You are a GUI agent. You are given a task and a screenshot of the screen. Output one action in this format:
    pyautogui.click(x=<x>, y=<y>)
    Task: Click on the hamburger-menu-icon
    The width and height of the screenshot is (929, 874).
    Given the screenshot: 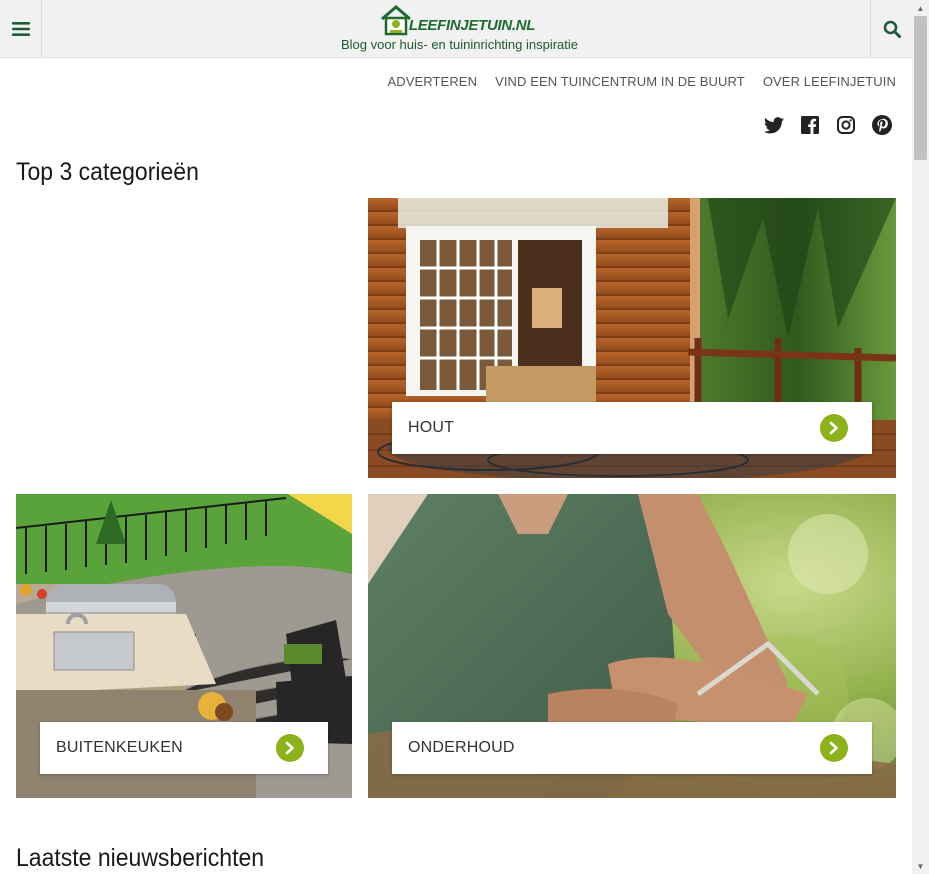 What is the action you would take?
    pyautogui.click(x=20, y=29)
    